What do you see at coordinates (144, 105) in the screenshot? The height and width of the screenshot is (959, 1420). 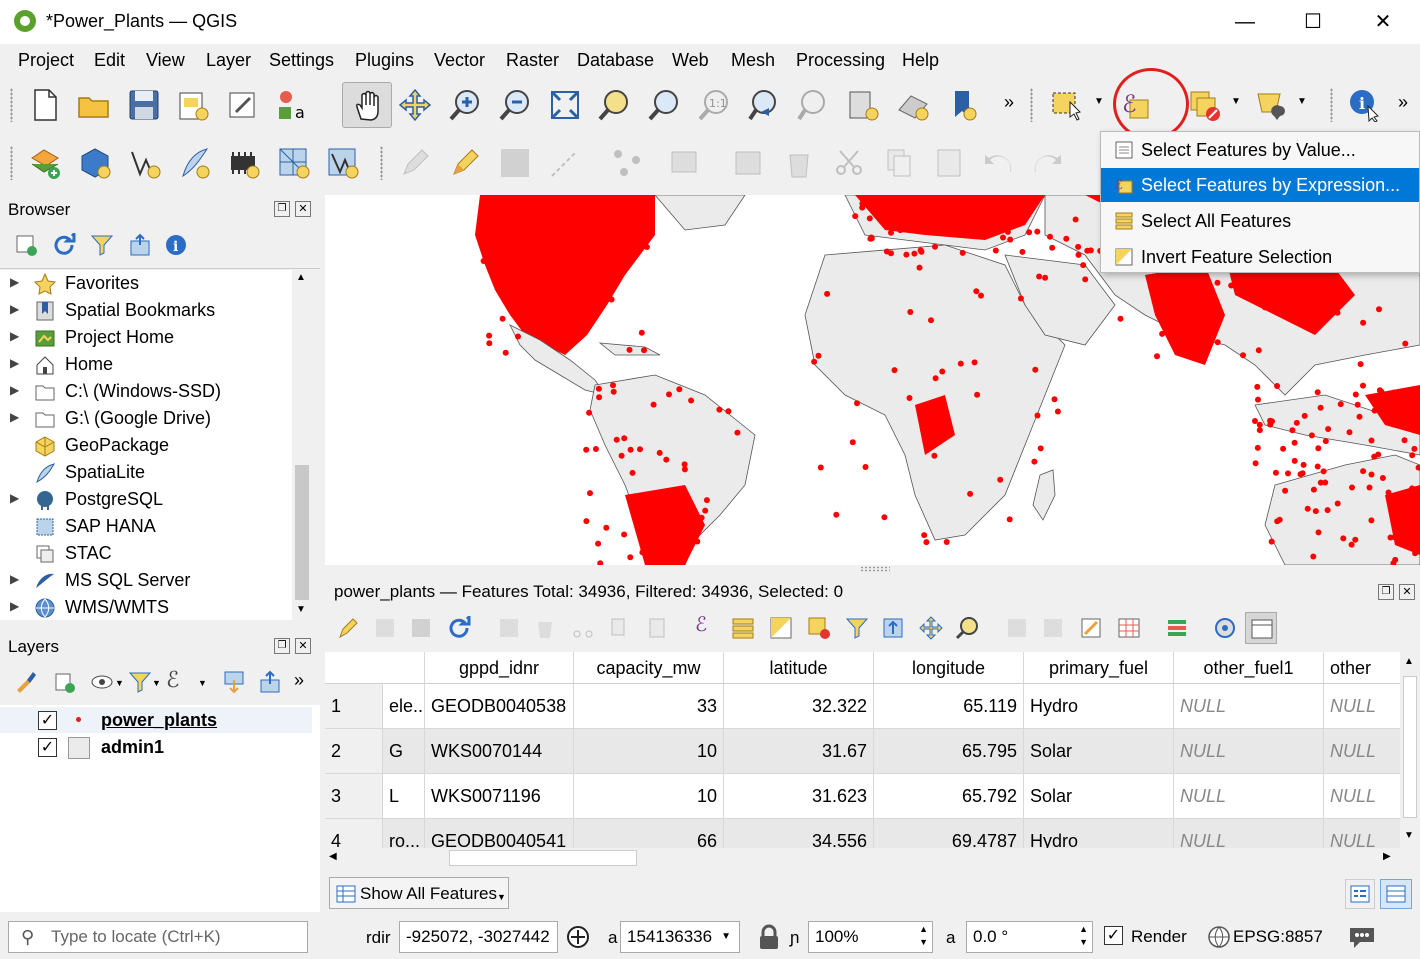 I see `save-project-icon` at bounding box center [144, 105].